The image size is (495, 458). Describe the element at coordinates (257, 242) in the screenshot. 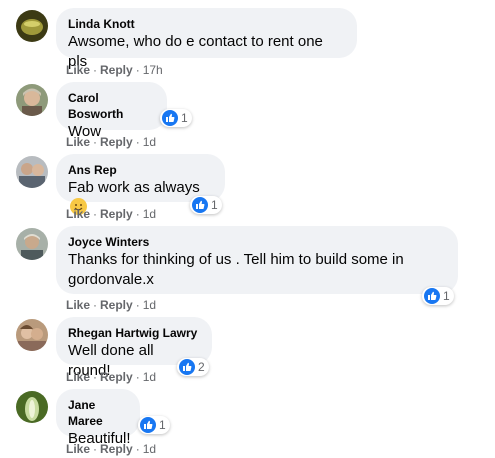

I see `commenter-name: Joyce Winters` at that location.